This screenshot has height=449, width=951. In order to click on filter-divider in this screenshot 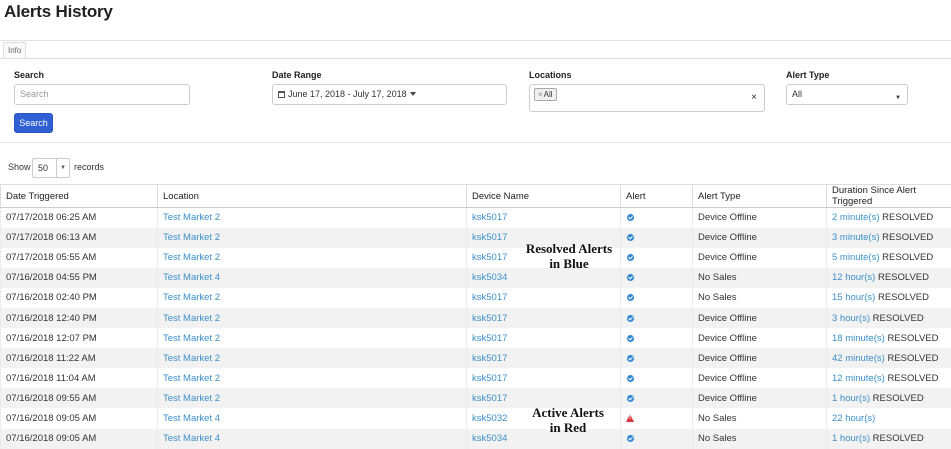, I will do `click(475, 142)`.